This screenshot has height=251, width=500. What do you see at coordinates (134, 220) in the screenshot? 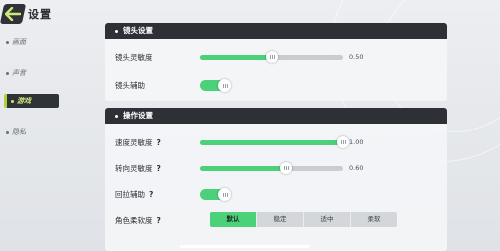
I see `setting-label-text: 角色柔软度` at bounding box center [134, 220].